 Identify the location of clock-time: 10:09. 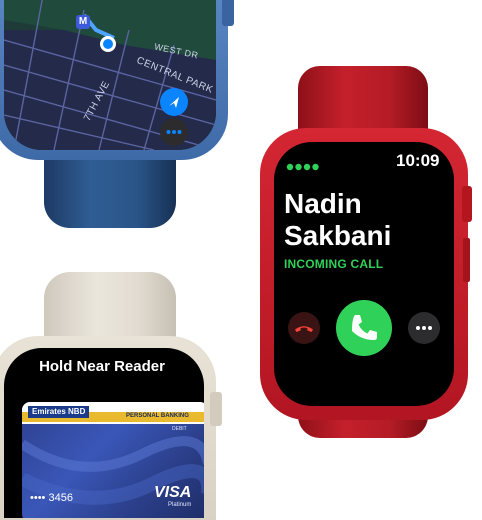
(418, 160).